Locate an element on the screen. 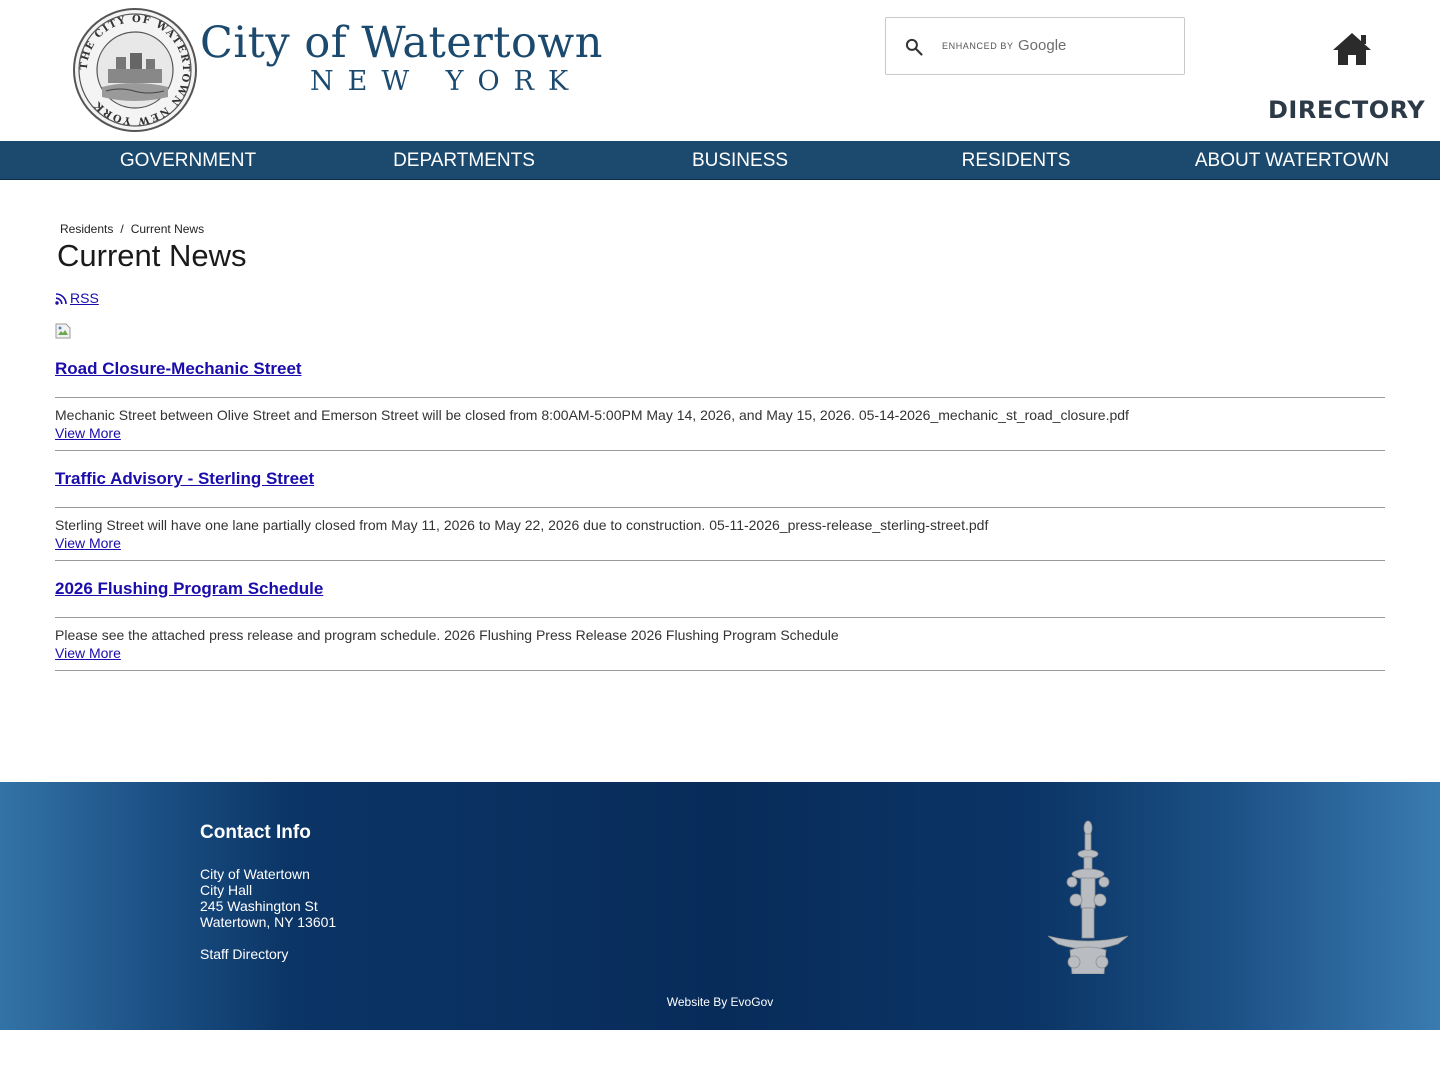  contact-building: City Hall is located at coordinates (226, 890).